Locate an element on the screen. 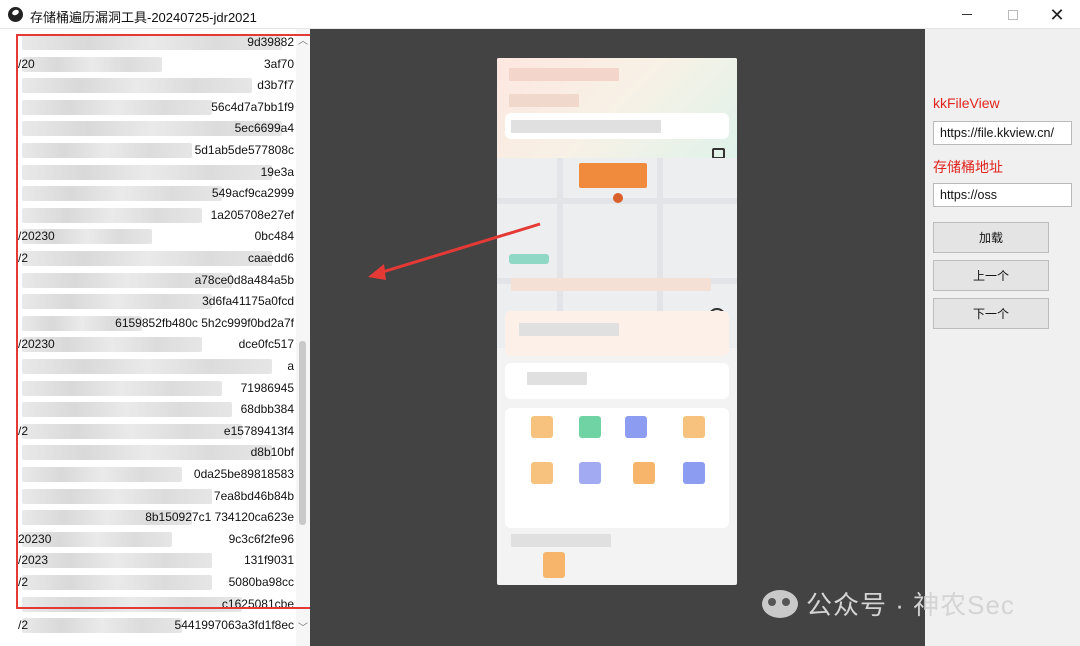 This screenshot has height=646, width=1080. title-bar: 存储桶遍历漏洞工具-20240725-jdr2021 ✕ is located at coordinates (540, 14).